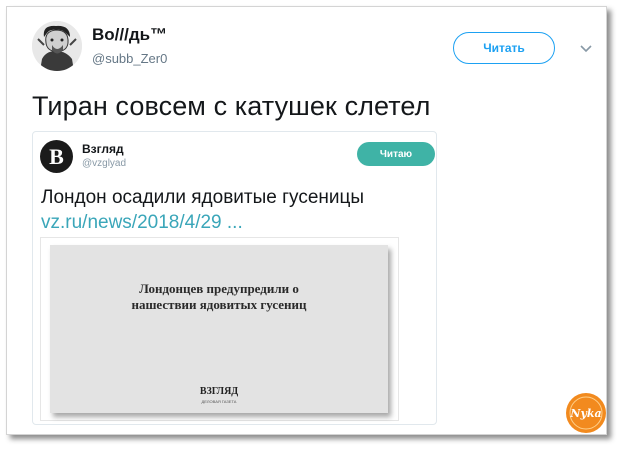 Image resolution: width=621 pixels, height=451 pixels. Describe the element at coordinates (504, 48) in the screenshot. I see `follow-button: Читать` at that location.